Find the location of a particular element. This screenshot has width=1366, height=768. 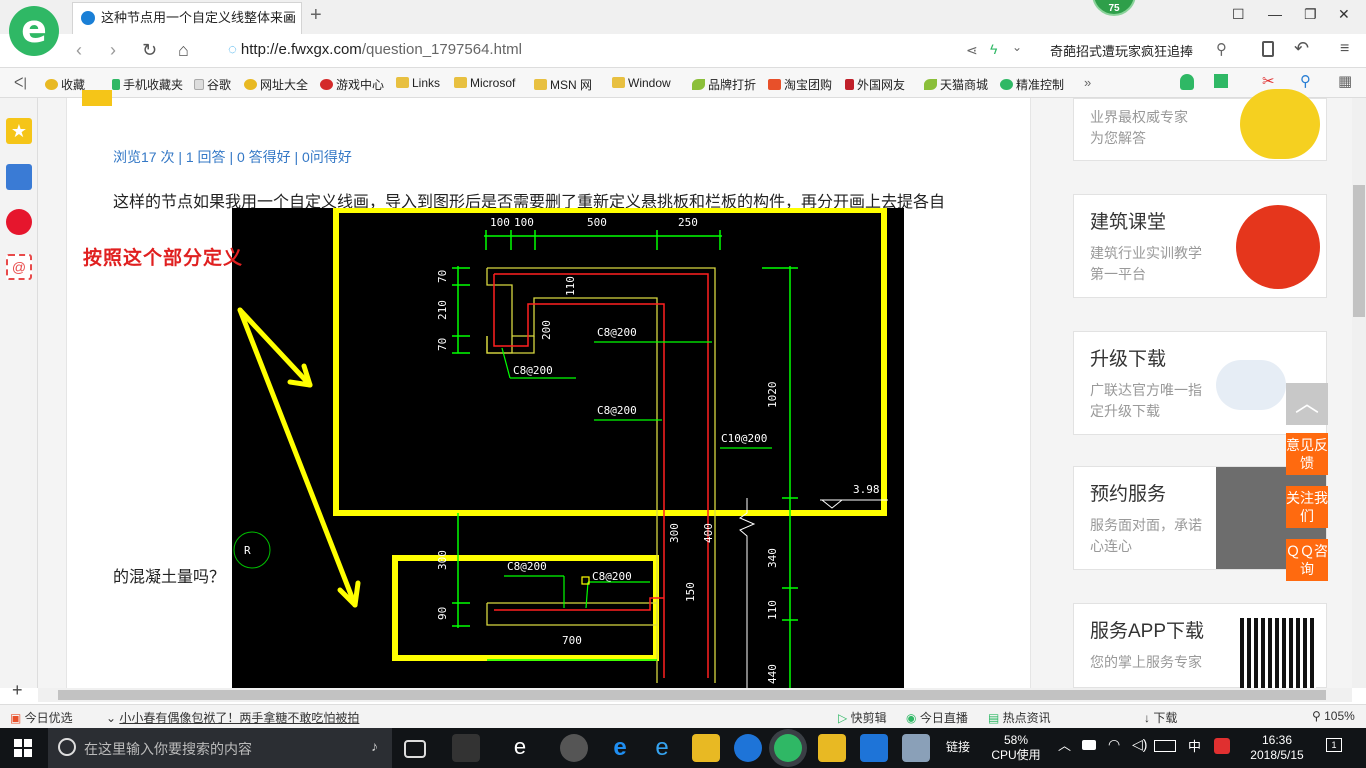

forward-icon: › is located at coordinates (113, 50).